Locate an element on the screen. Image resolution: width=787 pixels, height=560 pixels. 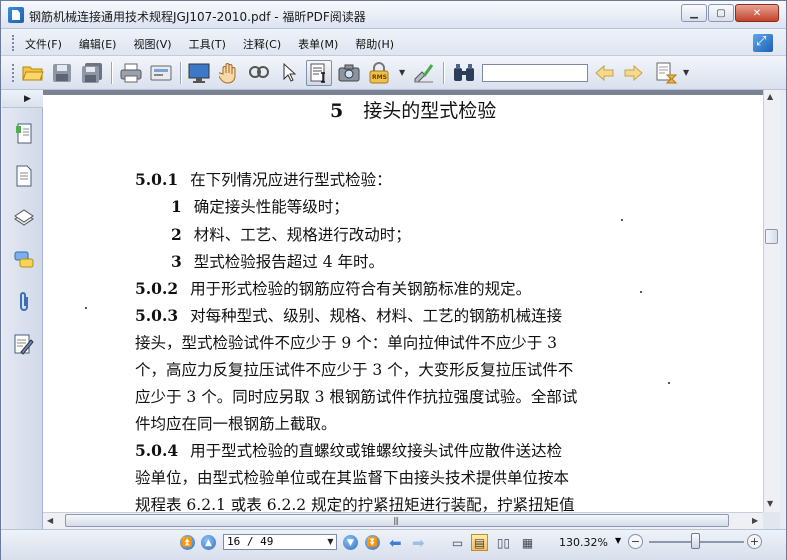
page-number-field: 16 / 49 is located at coordinates (280, 542).